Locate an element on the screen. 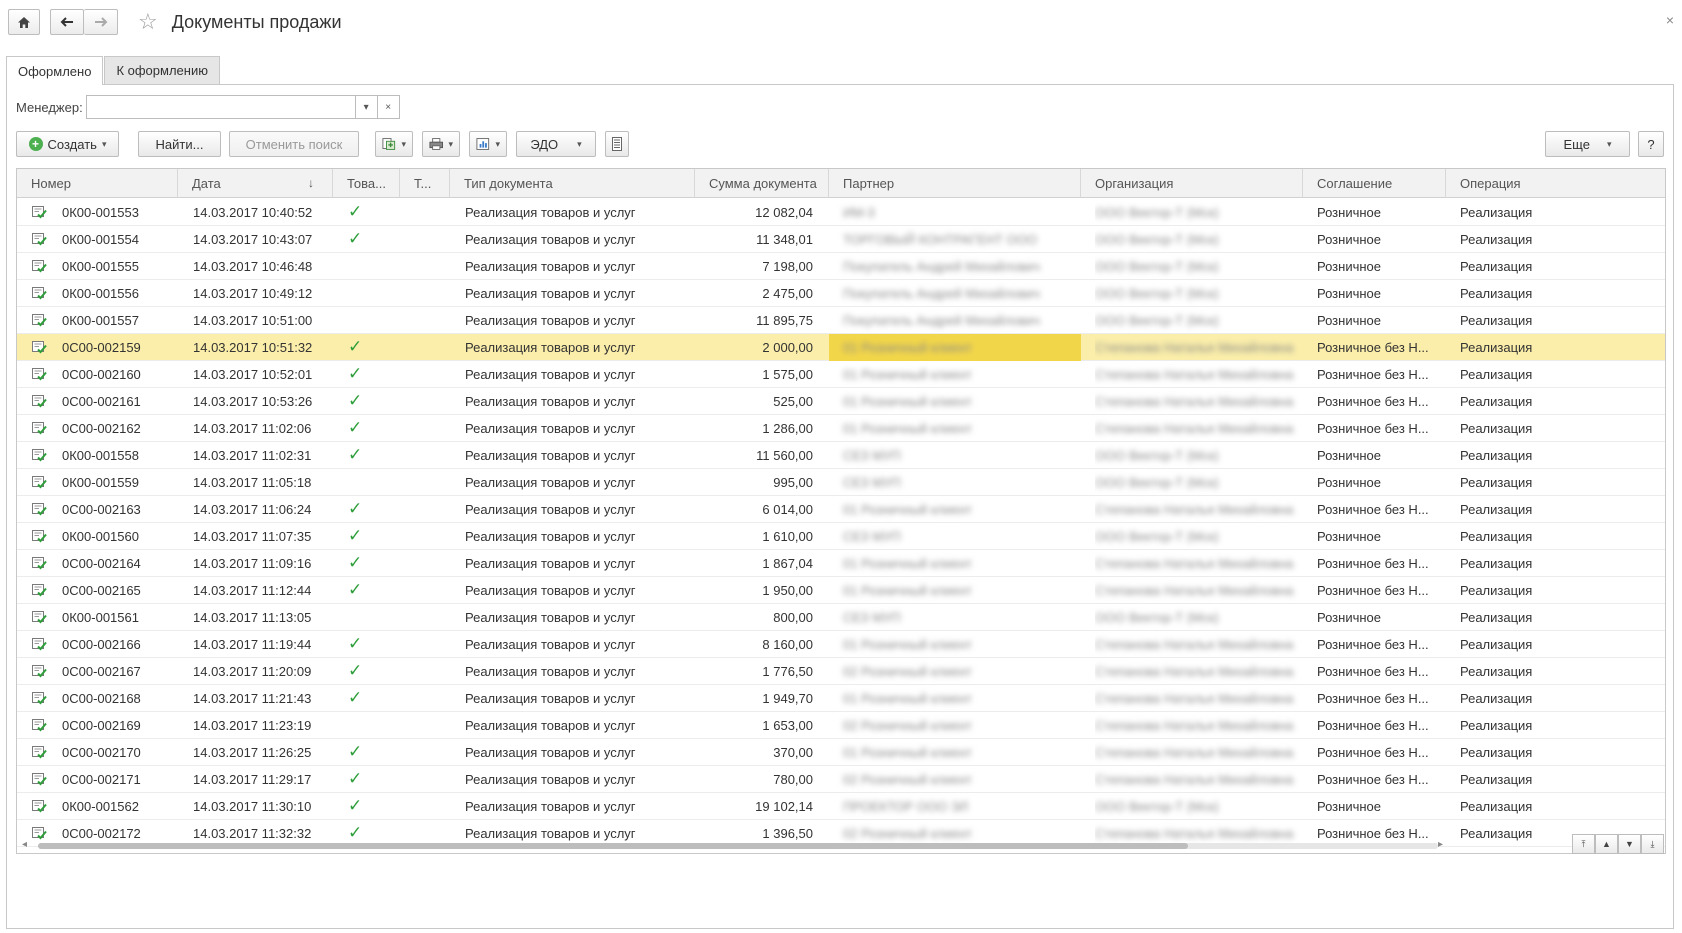 This screenshot has height=933, width=1682. reports-button: ▾ is located at coordinates (488, 144).